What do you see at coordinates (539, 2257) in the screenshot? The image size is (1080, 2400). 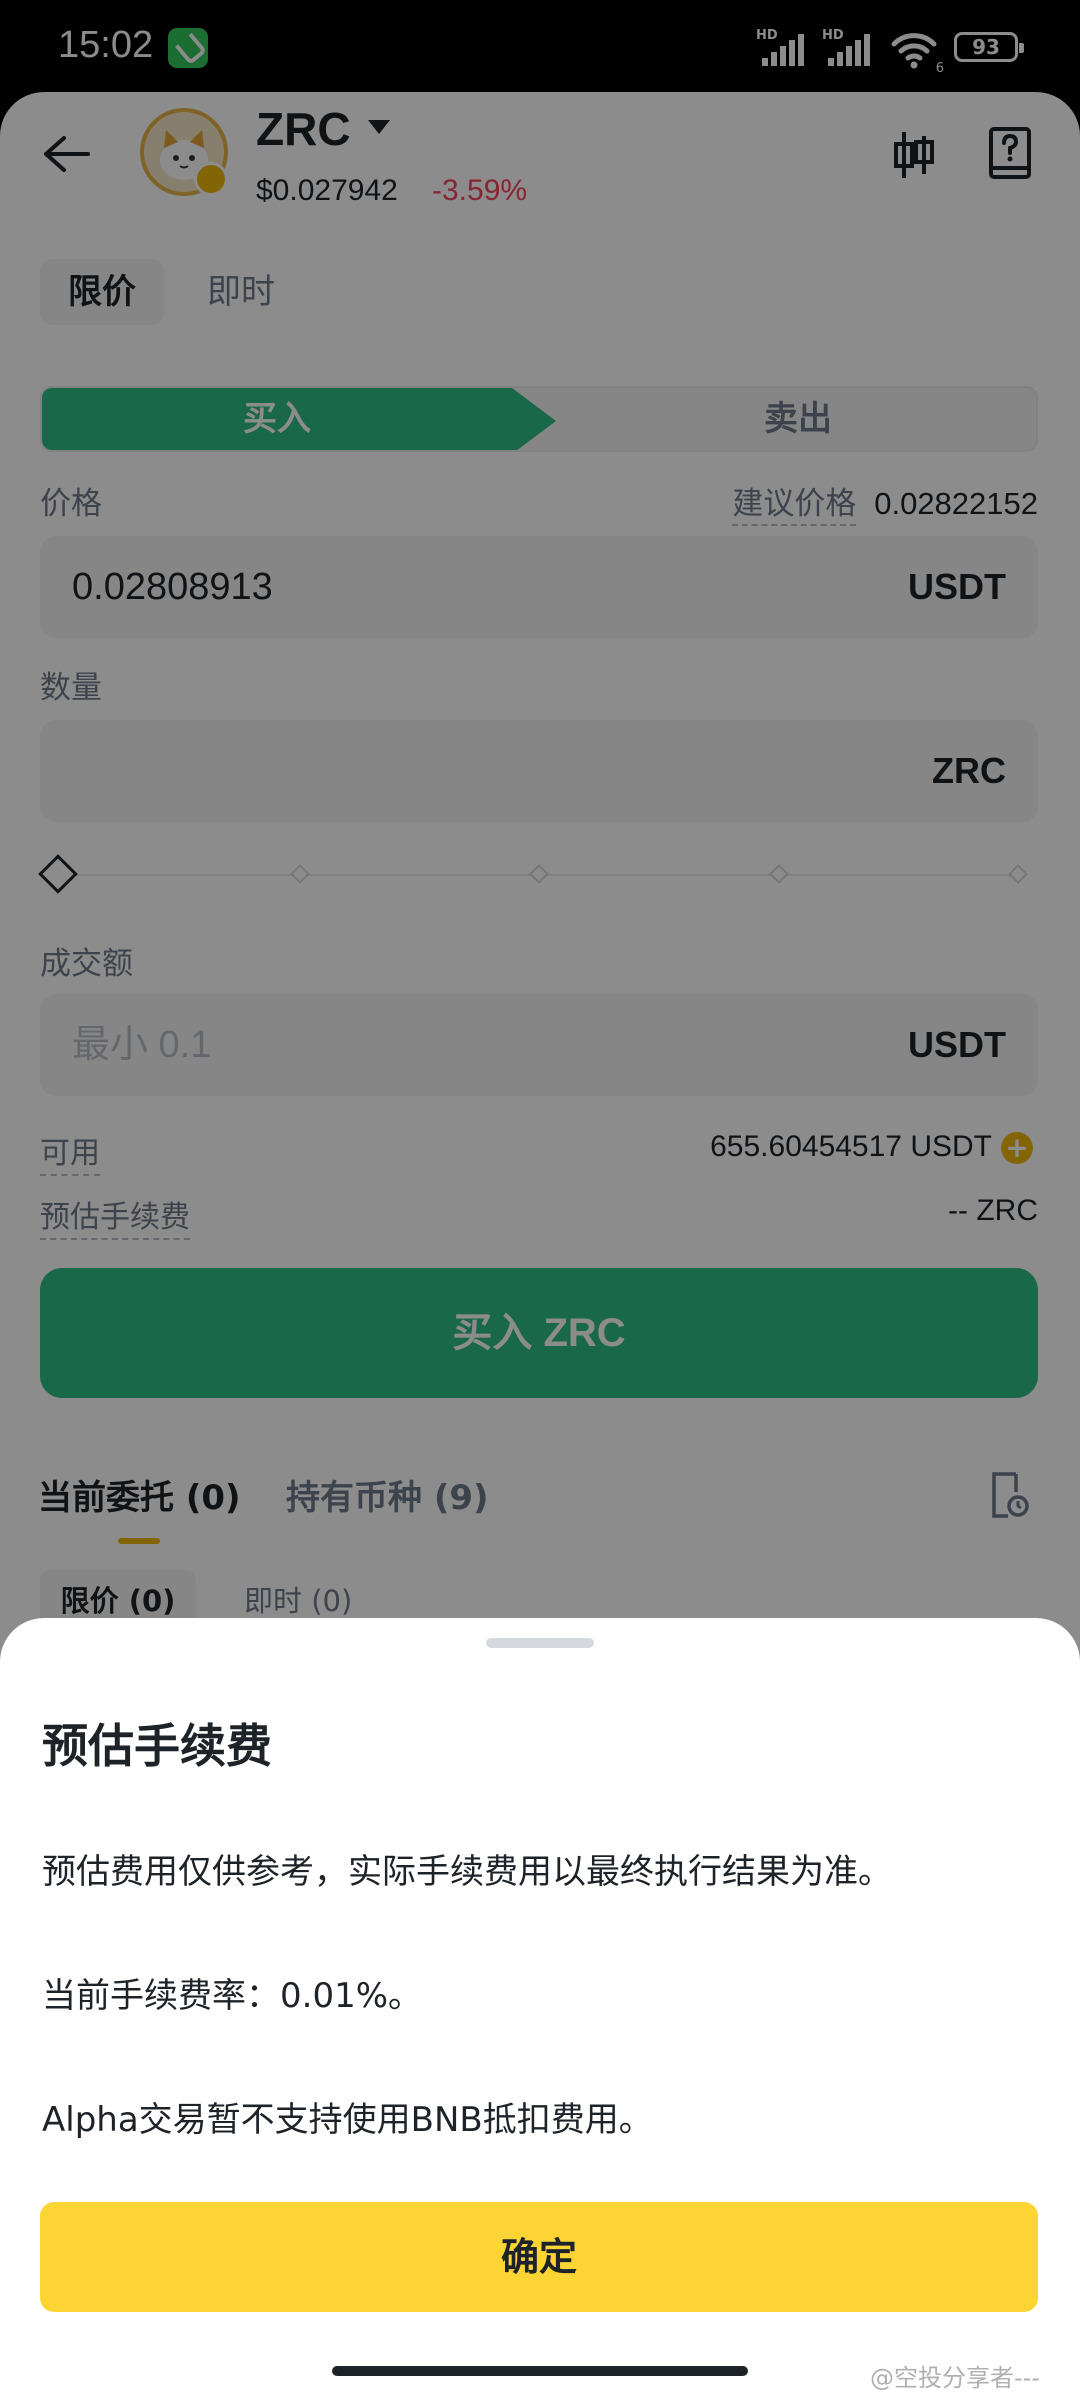 I see `confirm-button: 确定` at bounding box center [539, 2257].